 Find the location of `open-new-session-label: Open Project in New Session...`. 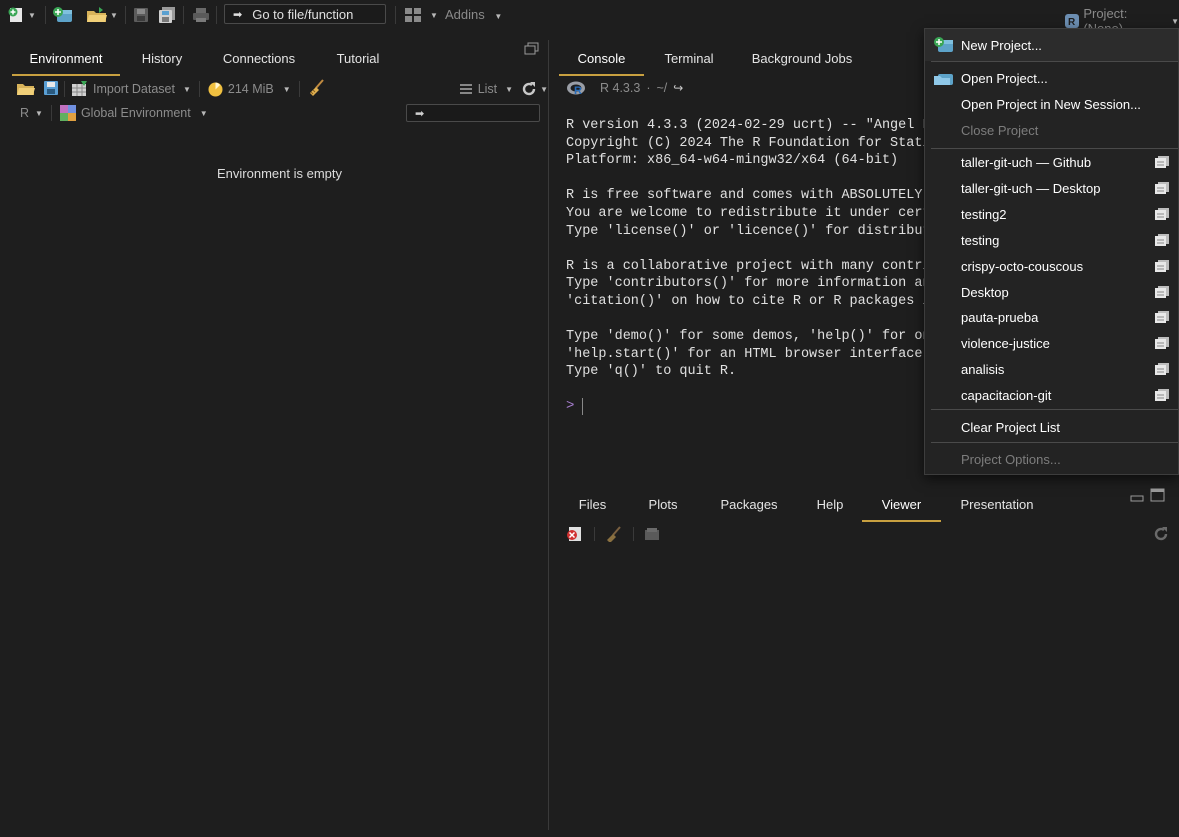

open-new-session-label: Open Project in New Session... is located at coordinates (1051, 104).